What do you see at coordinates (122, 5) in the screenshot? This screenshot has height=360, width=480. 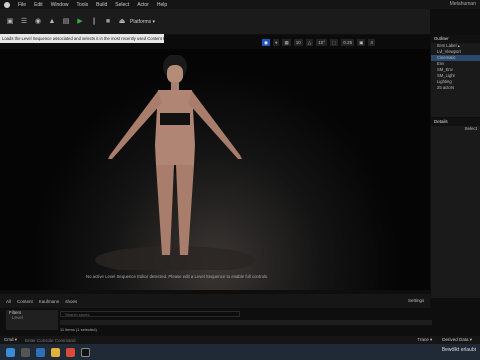 I see `menu-select: Select` at bounding box center [122, 5].